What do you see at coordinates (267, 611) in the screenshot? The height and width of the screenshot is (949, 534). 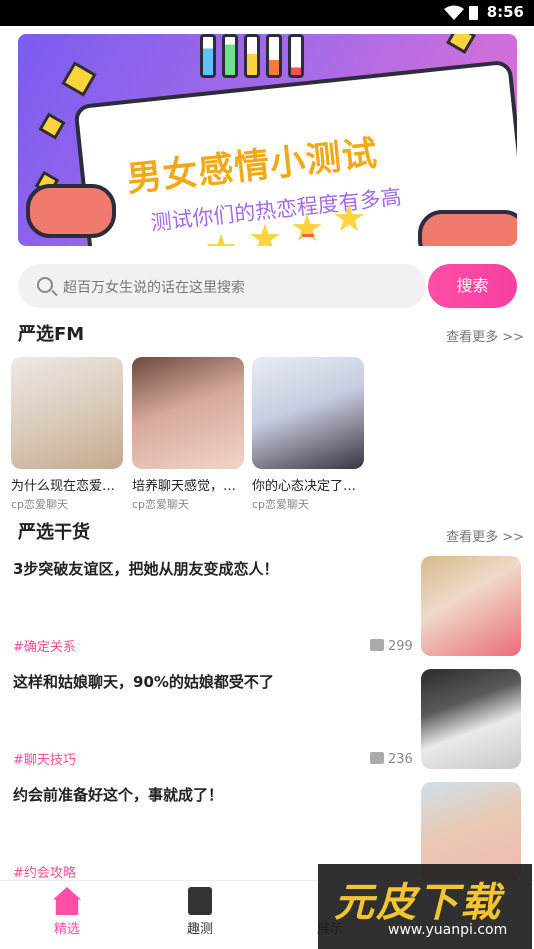 I see `article-item: 3步突破友谊区，把她从朋友变成恋人！ #确定关系 299` at bounding box center [267, 611].